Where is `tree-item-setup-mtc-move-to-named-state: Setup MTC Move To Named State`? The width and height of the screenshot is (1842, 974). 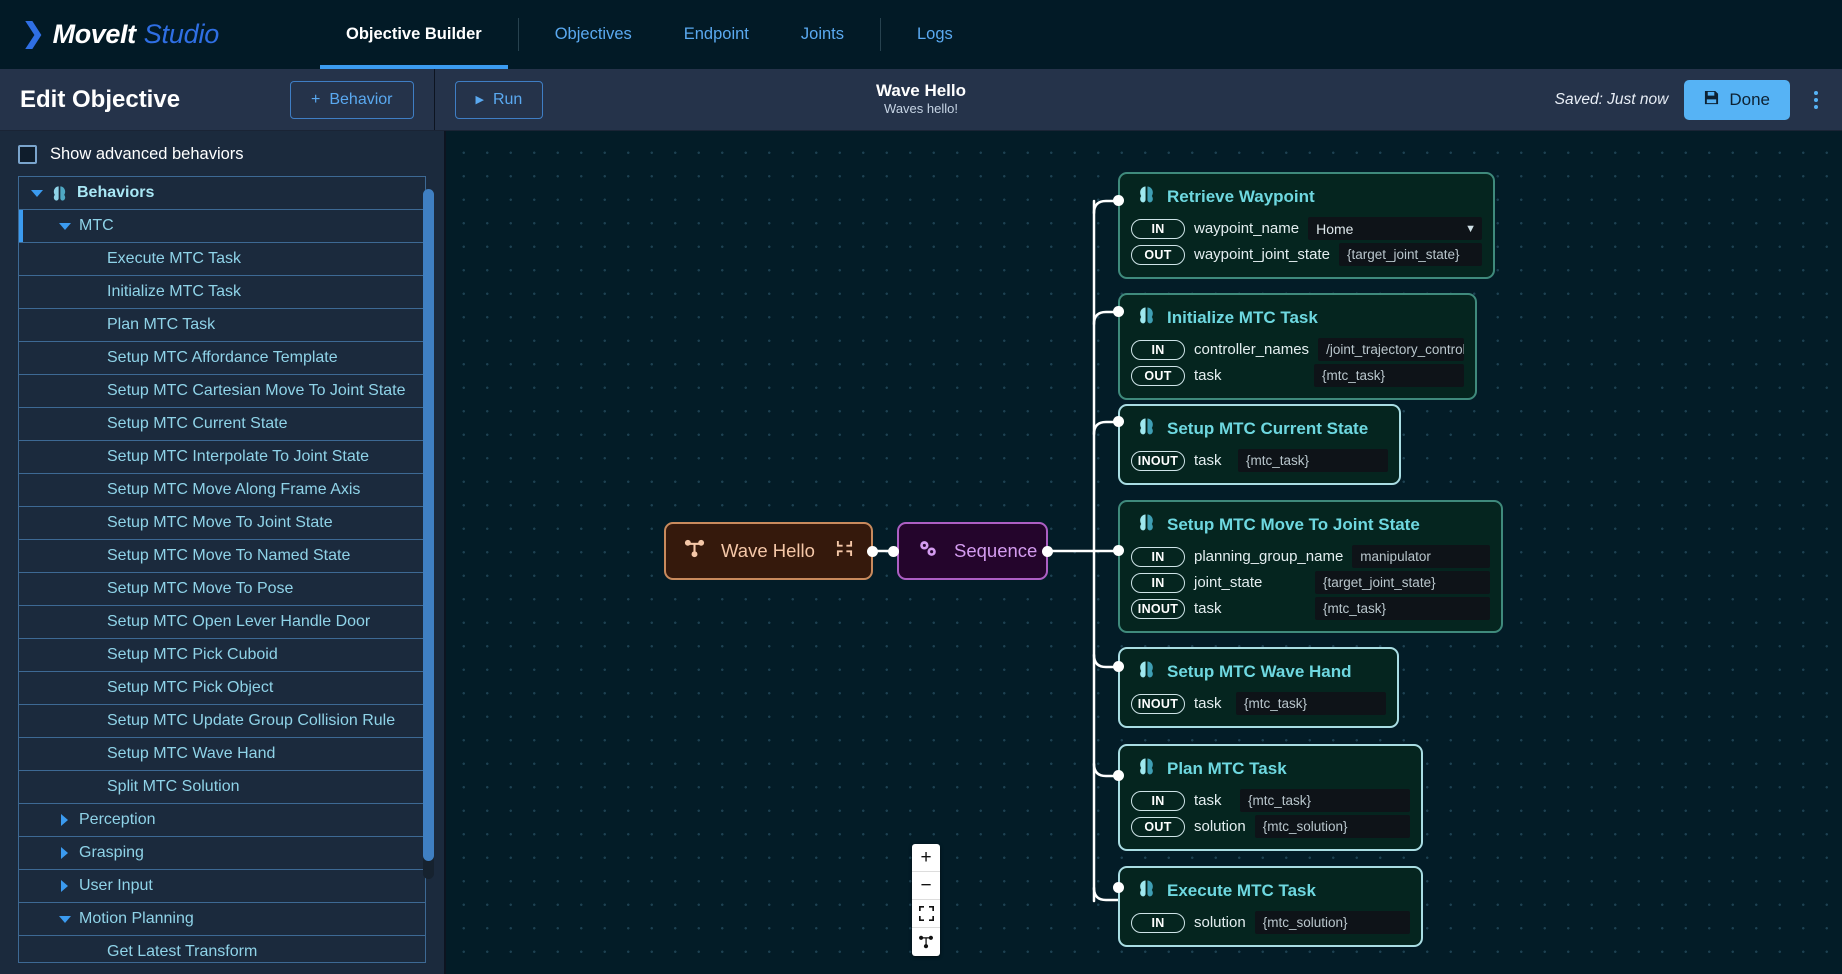
tree-item-setup-mtc-move-to-named-state: Setup MTC Move To Named State is located at coordinates (222, 556).